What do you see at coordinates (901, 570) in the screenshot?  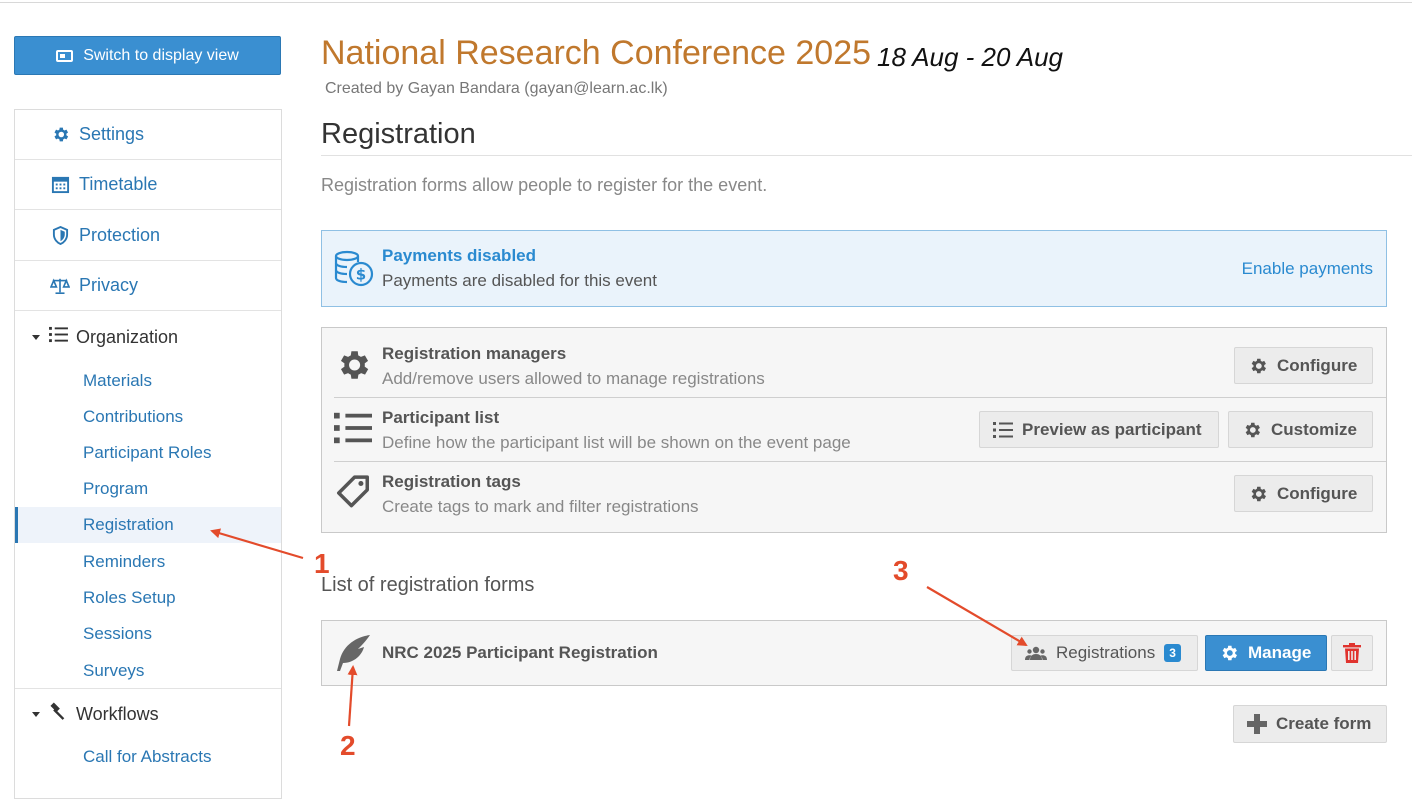 I see `annotation-label-3: 3` at bounding box center [901, 570].